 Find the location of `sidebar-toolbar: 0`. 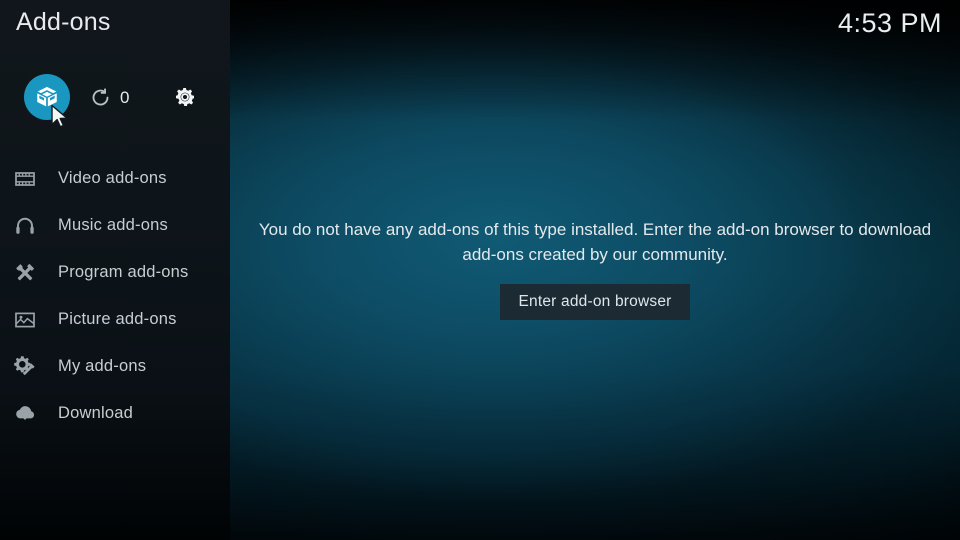

sidebar-toolbar: 0 is located at coordinates (115, 98).